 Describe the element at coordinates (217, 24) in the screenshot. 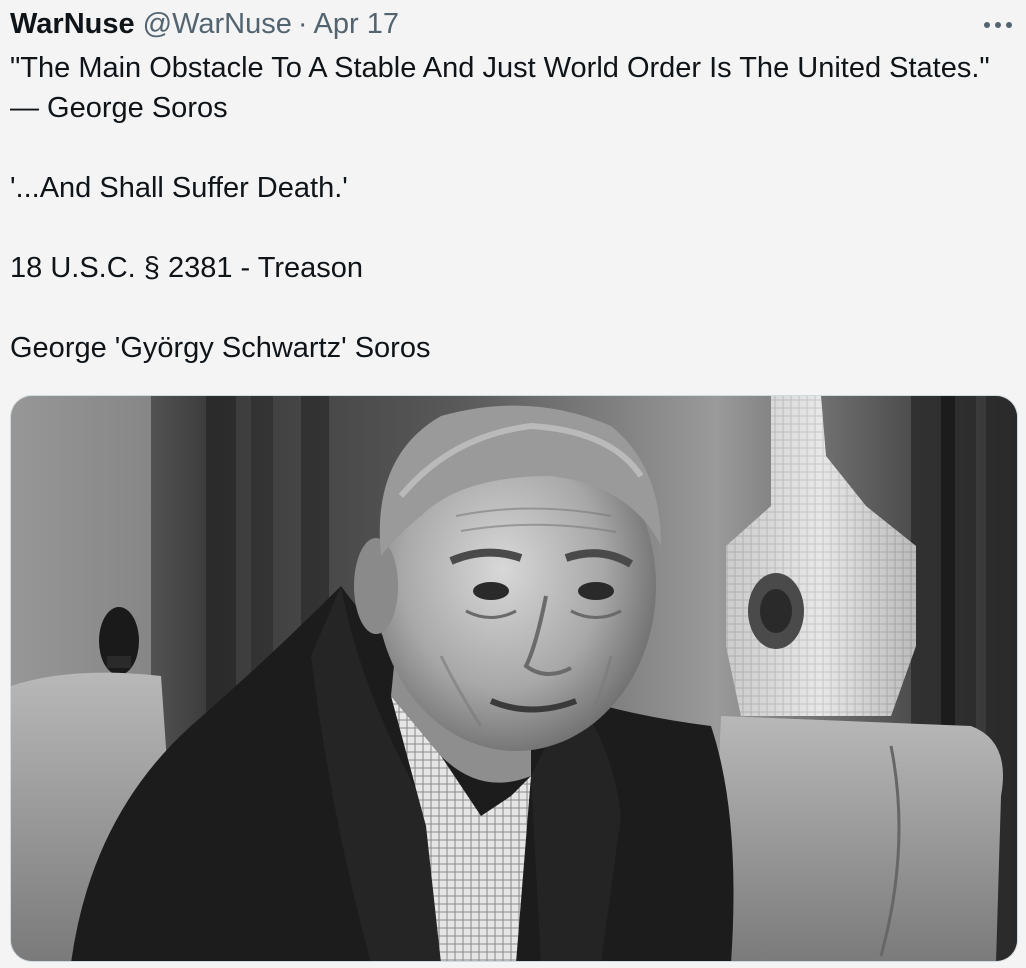

I see `author-handle: @WarNuse` at that location.